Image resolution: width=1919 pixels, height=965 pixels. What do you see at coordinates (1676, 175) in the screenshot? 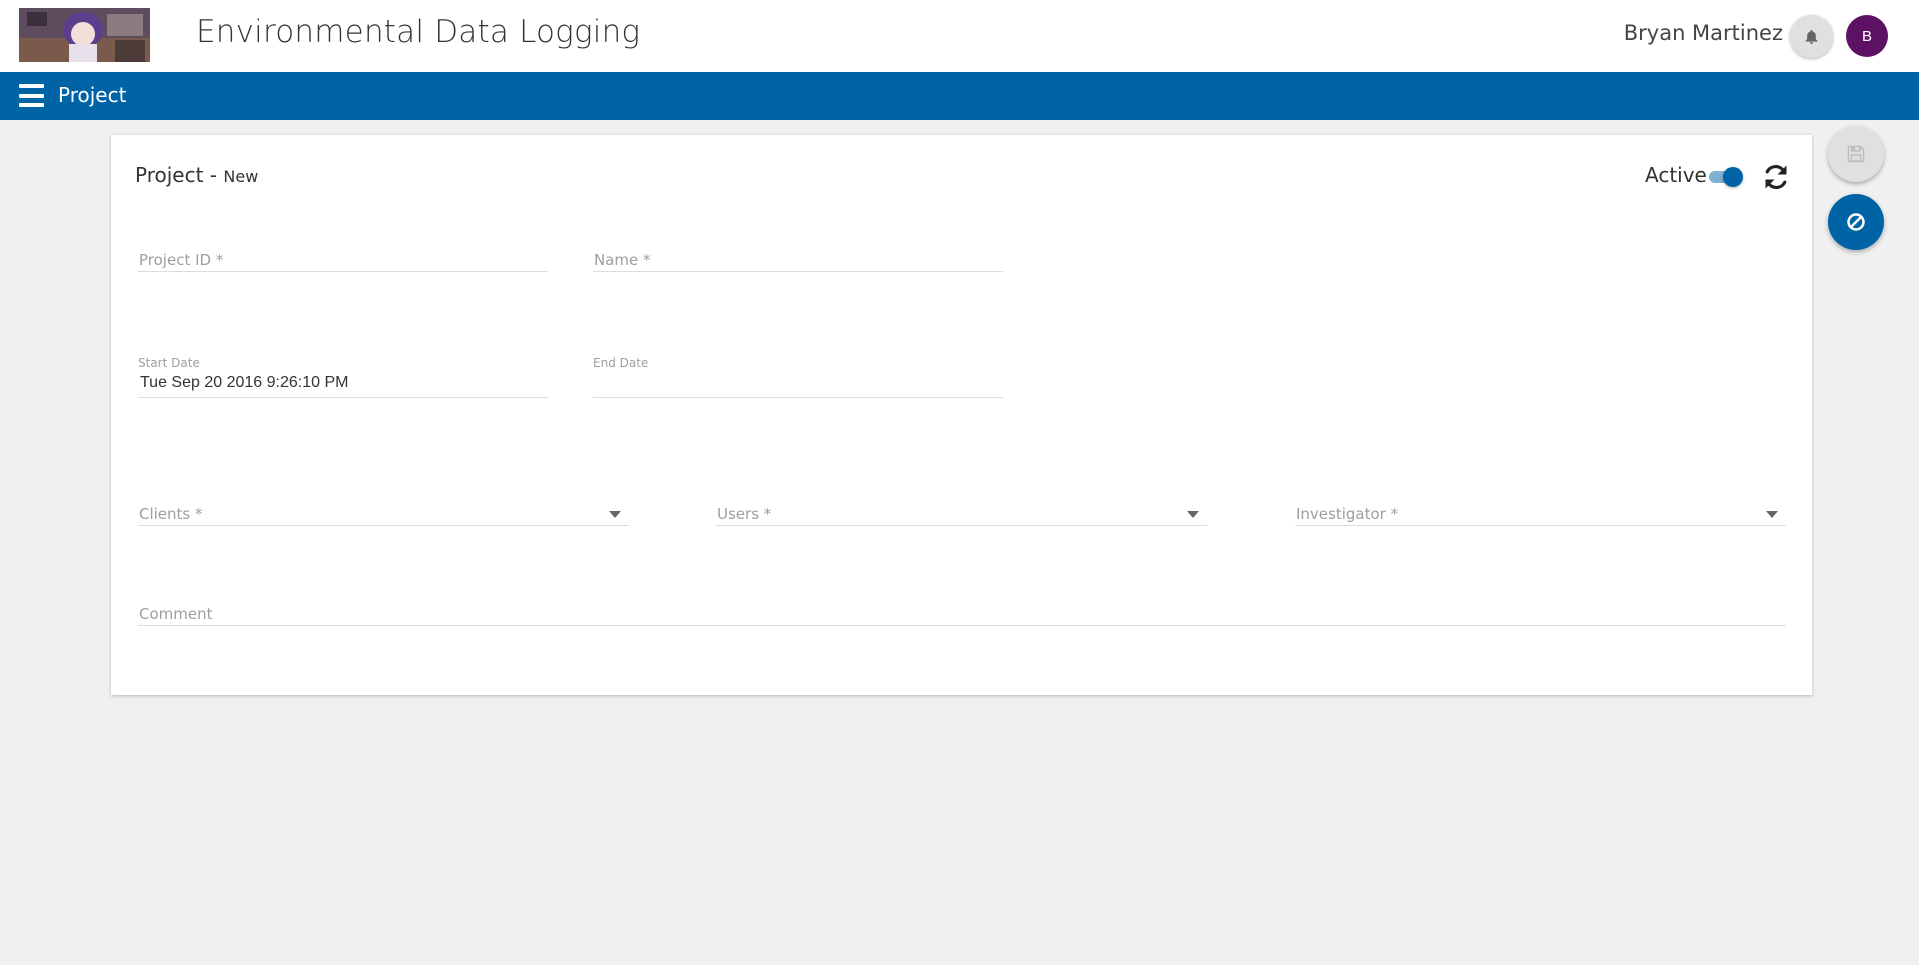
I see `active-label: Active` at bounding box center [1676, 175].